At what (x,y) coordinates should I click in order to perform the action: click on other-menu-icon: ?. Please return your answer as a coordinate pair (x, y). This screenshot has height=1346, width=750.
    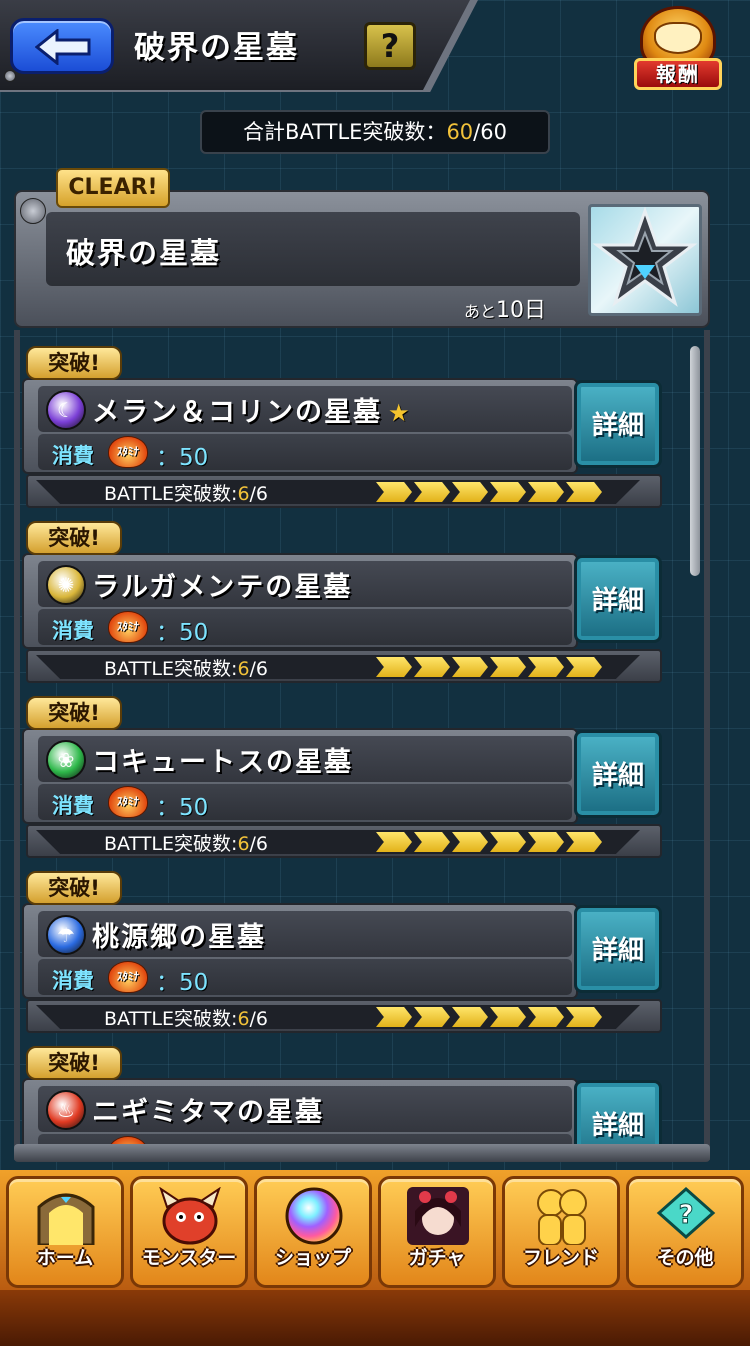
    Looking at the image, I should click on (686, 1215).